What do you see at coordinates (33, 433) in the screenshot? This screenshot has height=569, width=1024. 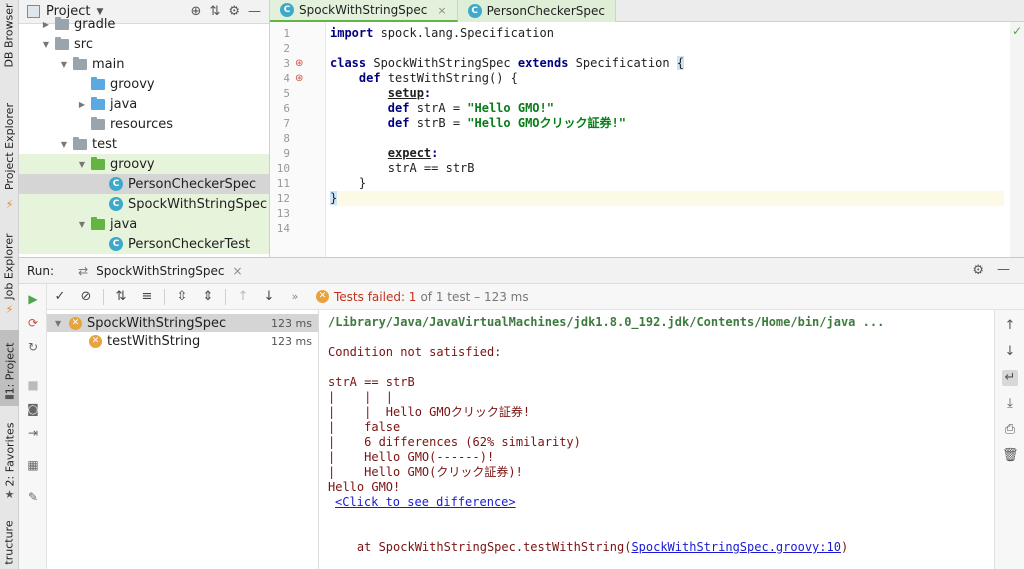 I see `import-test-results-icon: ⇥` at bounding box center [33, 433].